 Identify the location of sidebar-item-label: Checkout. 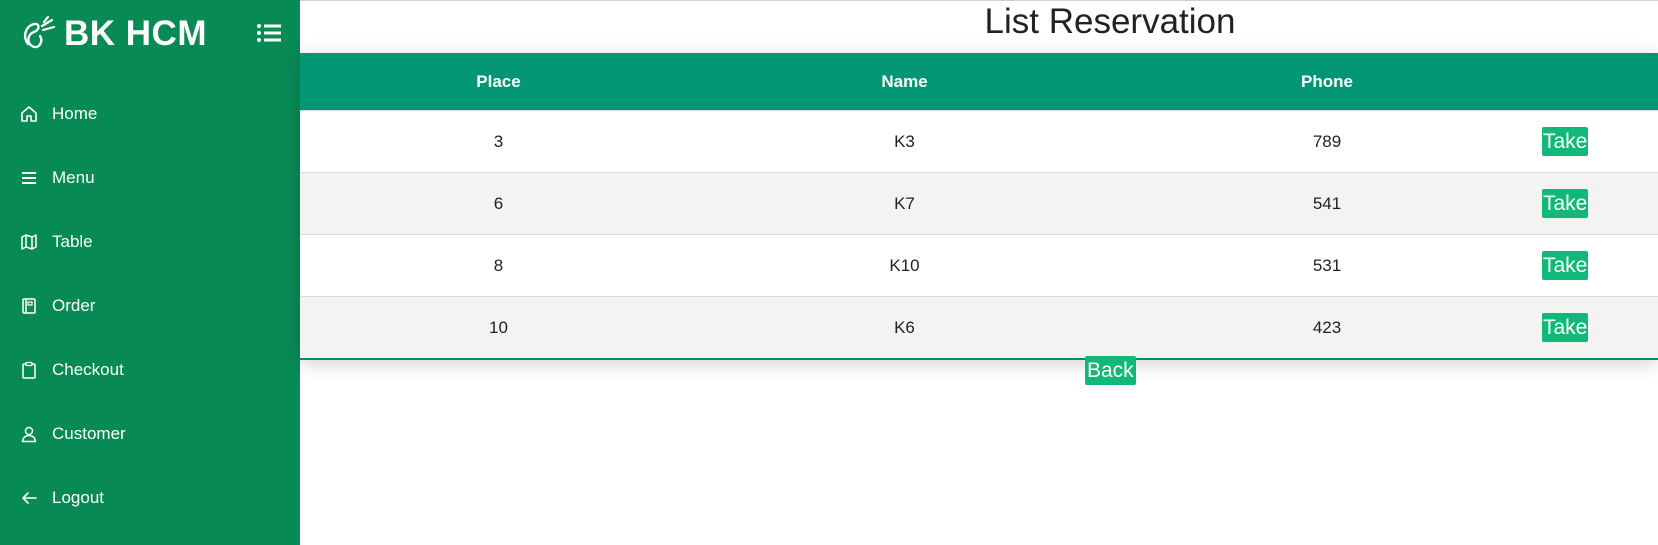
(88, 369).